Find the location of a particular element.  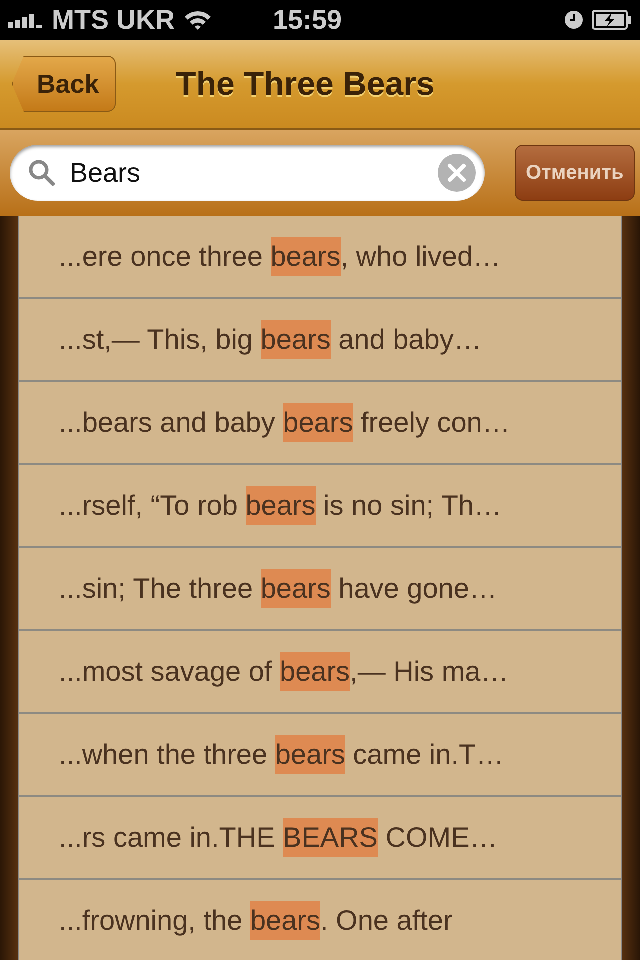

result-row: ...frowning, the bears. One after is located at coordinates (320, 920).